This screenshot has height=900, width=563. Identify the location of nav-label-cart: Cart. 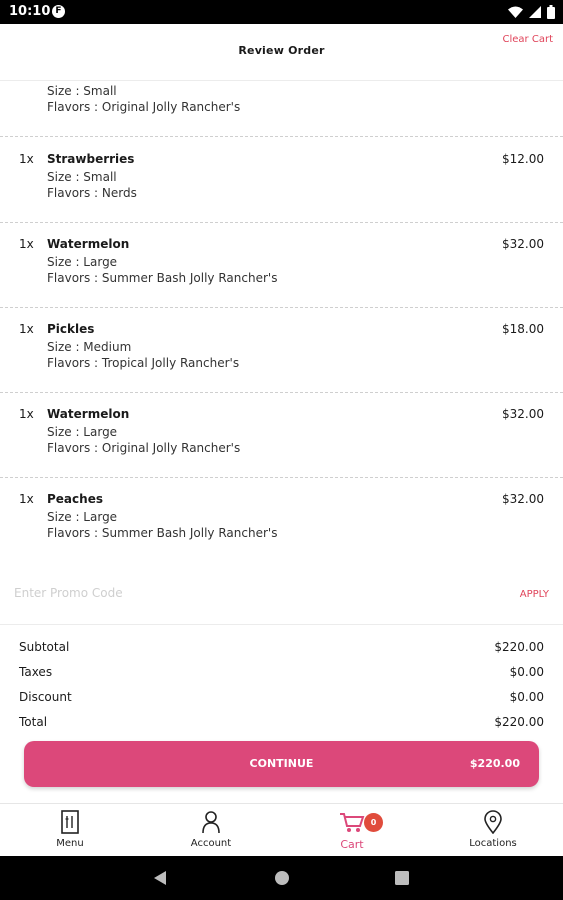
(352, 844).